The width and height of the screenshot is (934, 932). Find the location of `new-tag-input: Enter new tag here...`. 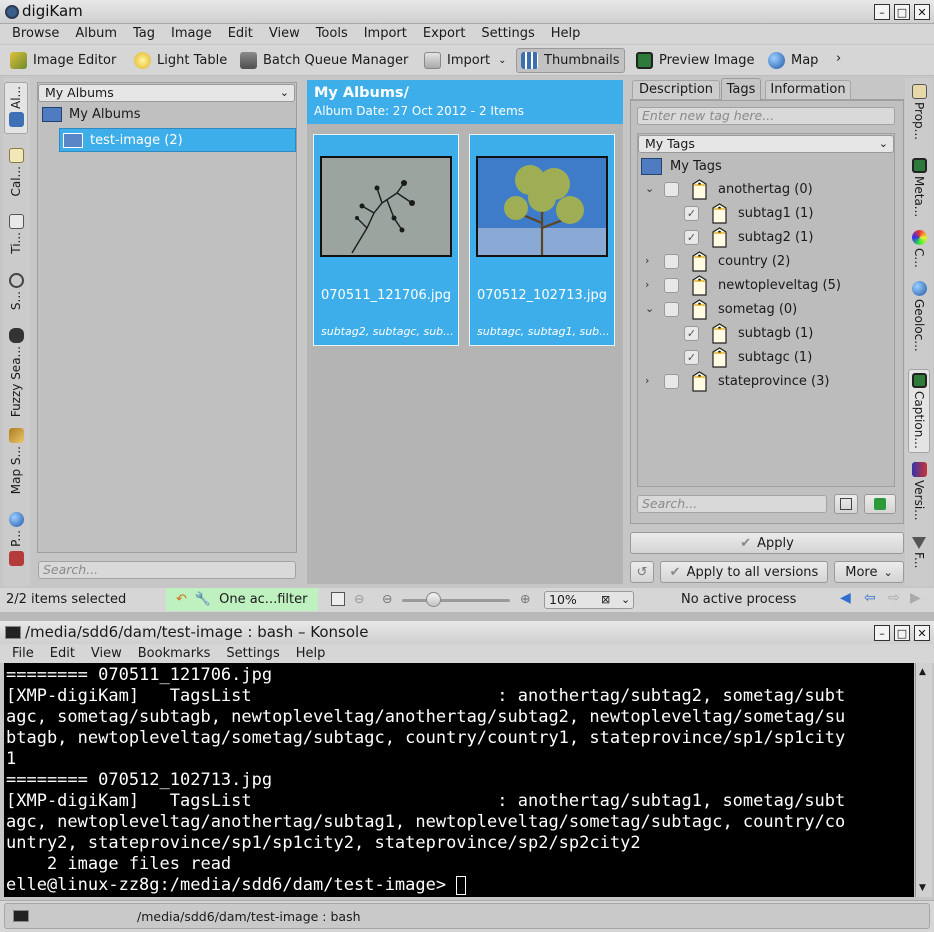

new-tag-input: Enter new tag here... is located at coordinates (766, 116).